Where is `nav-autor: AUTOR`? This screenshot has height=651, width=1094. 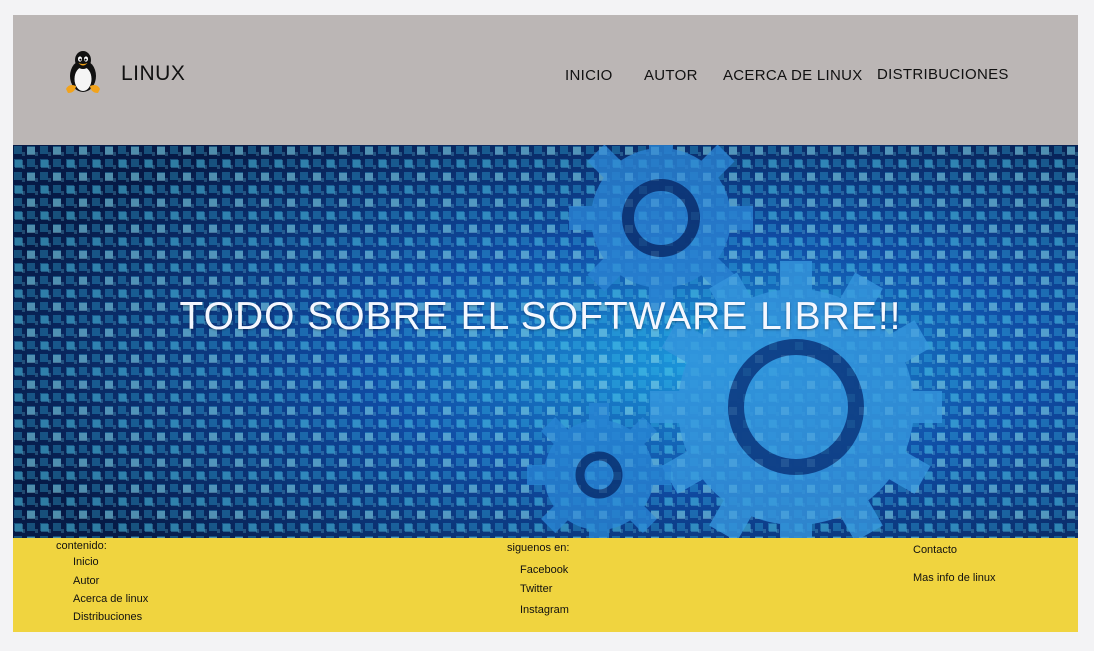
nav-autor: AUTOR is located at coordinates (671, 75).